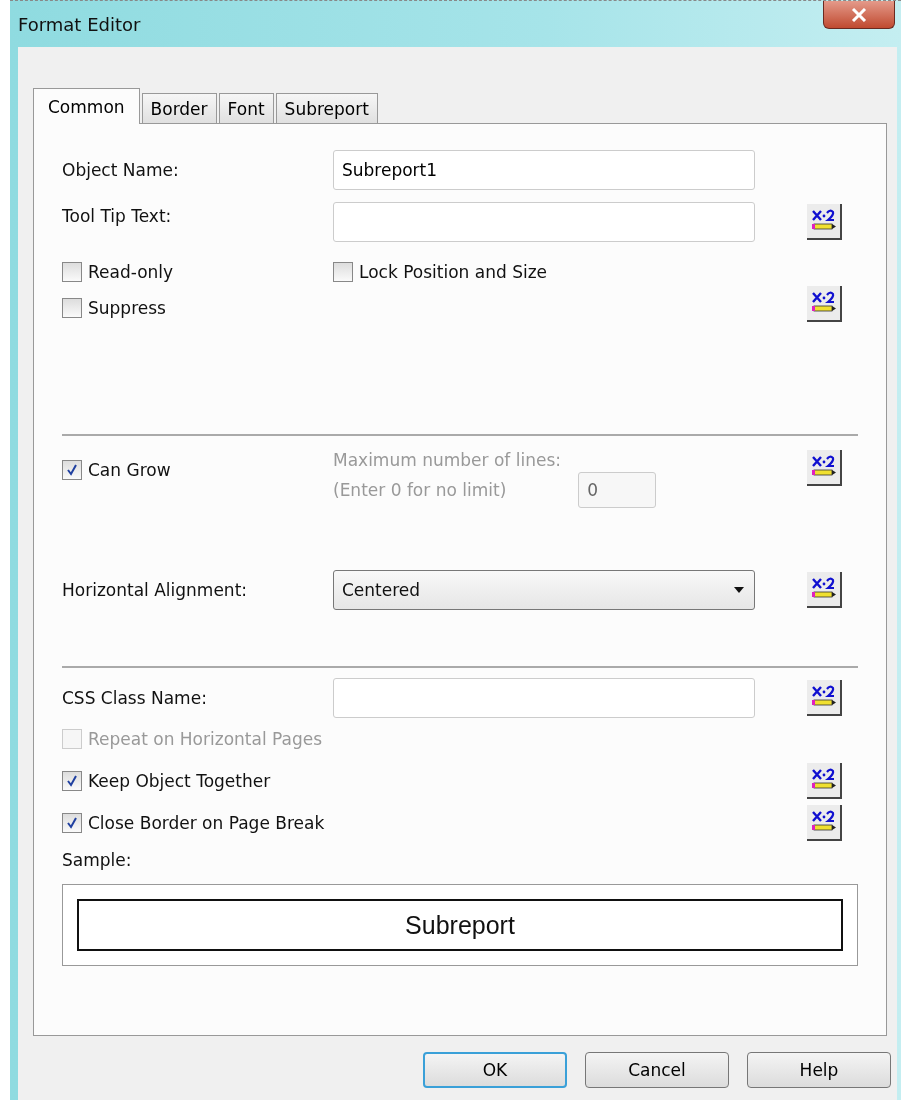 The image size is (901, 1100). What do you see at coordinates (197, 272) in the screenshot?
I see `checkbox: Read-only` at bounding box center [197, 272].